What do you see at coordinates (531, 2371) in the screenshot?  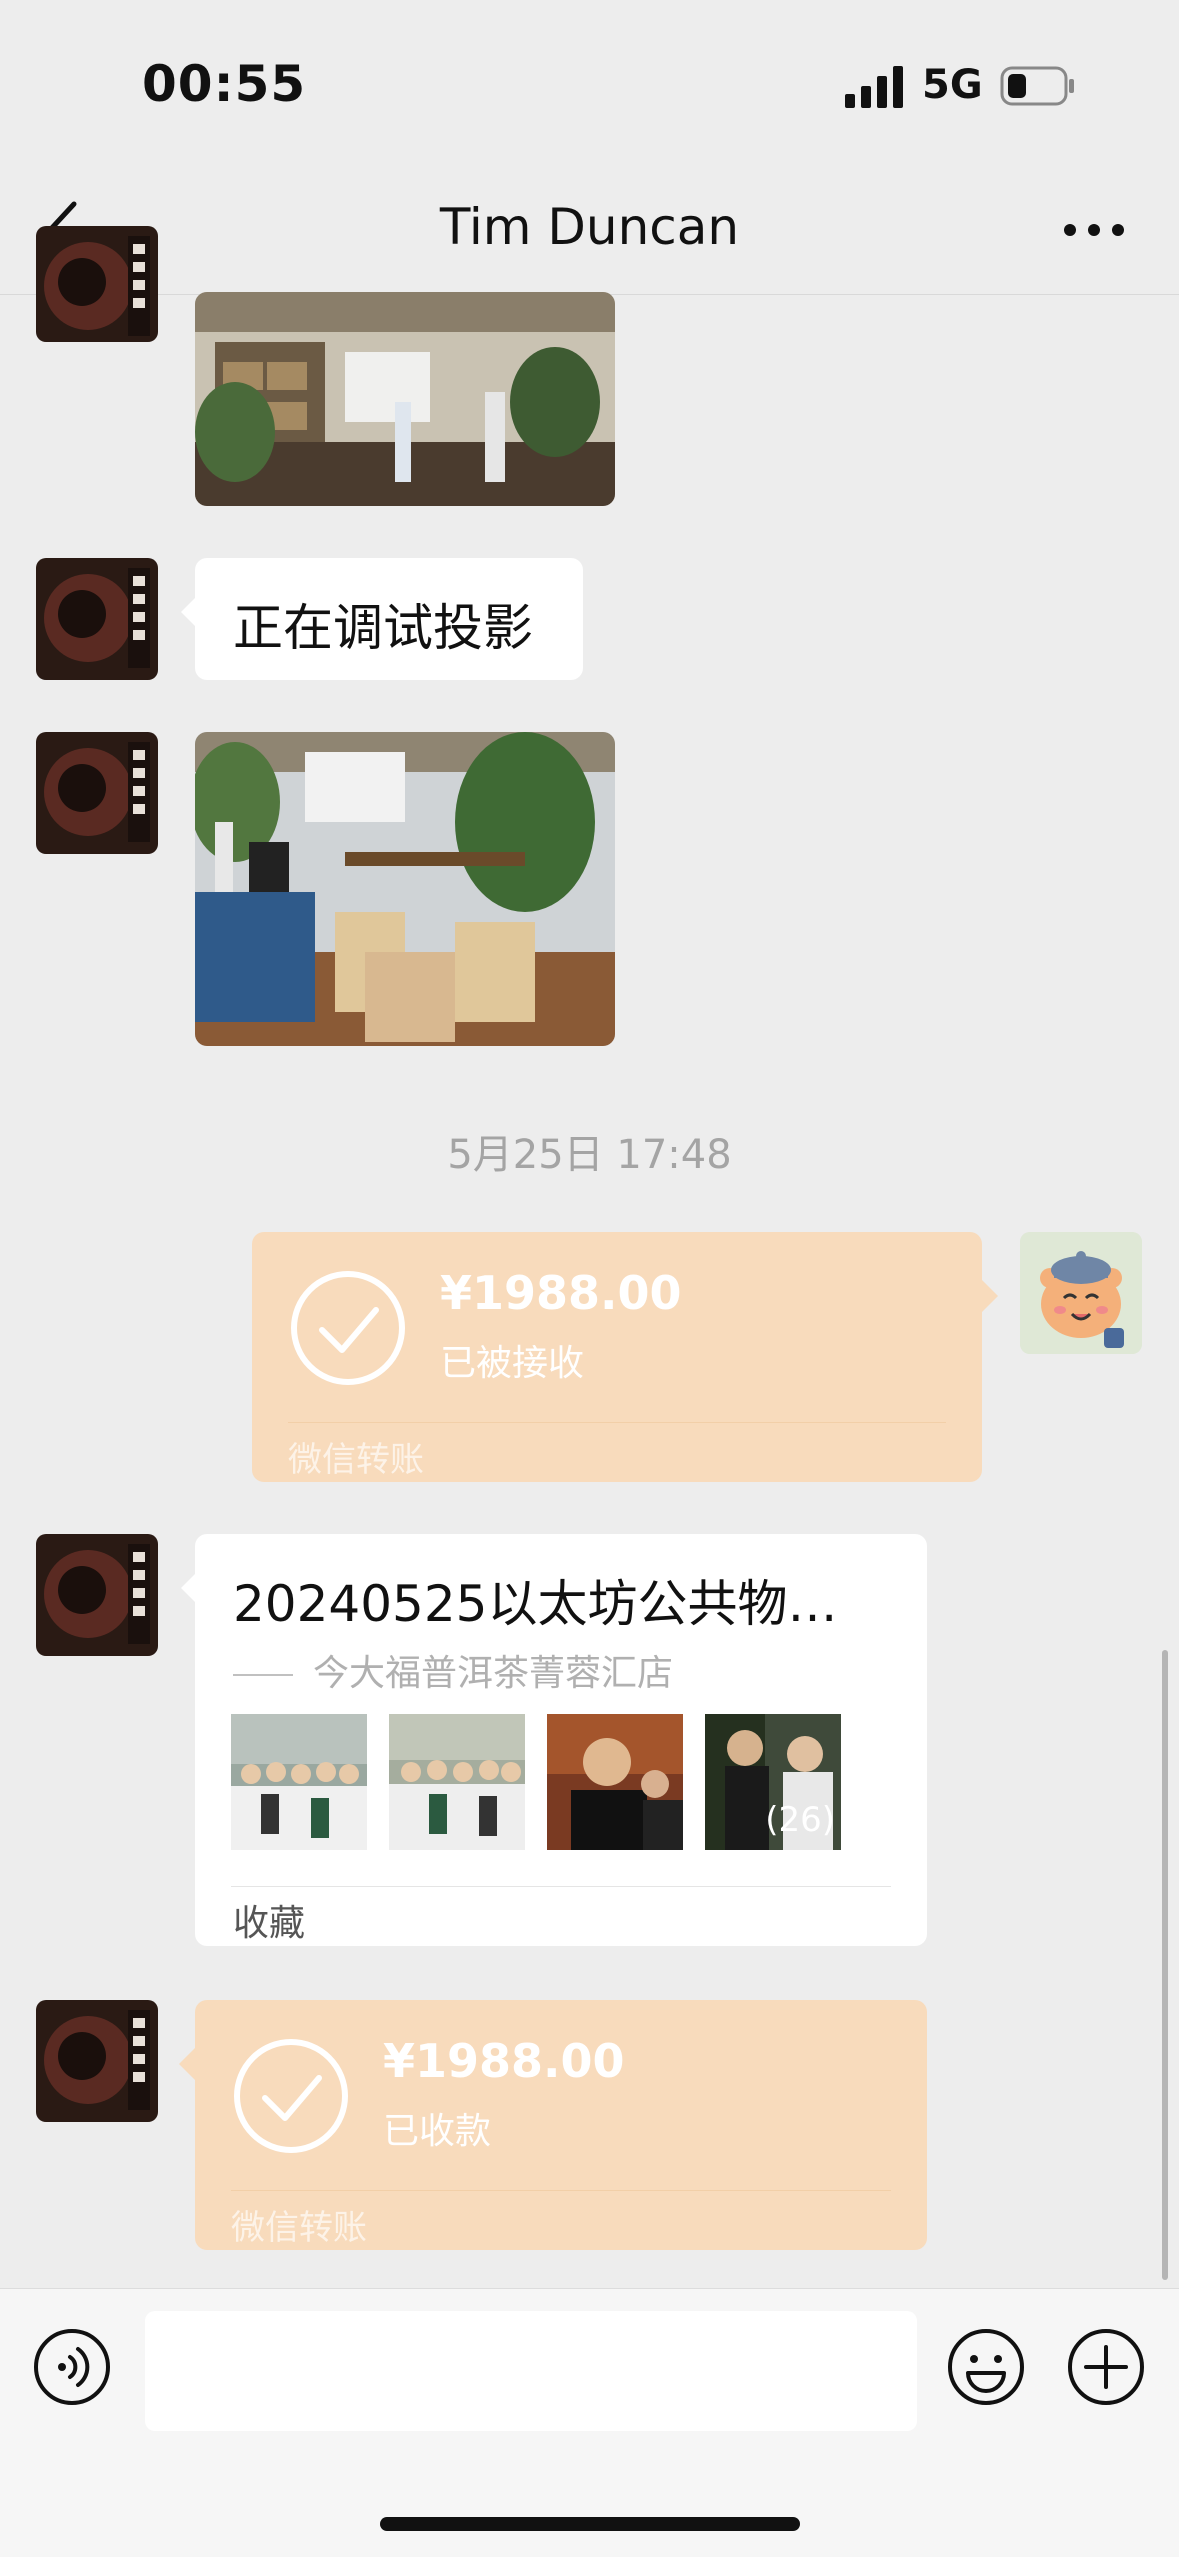 I see `message-input` at bounding box center [531, 2371].